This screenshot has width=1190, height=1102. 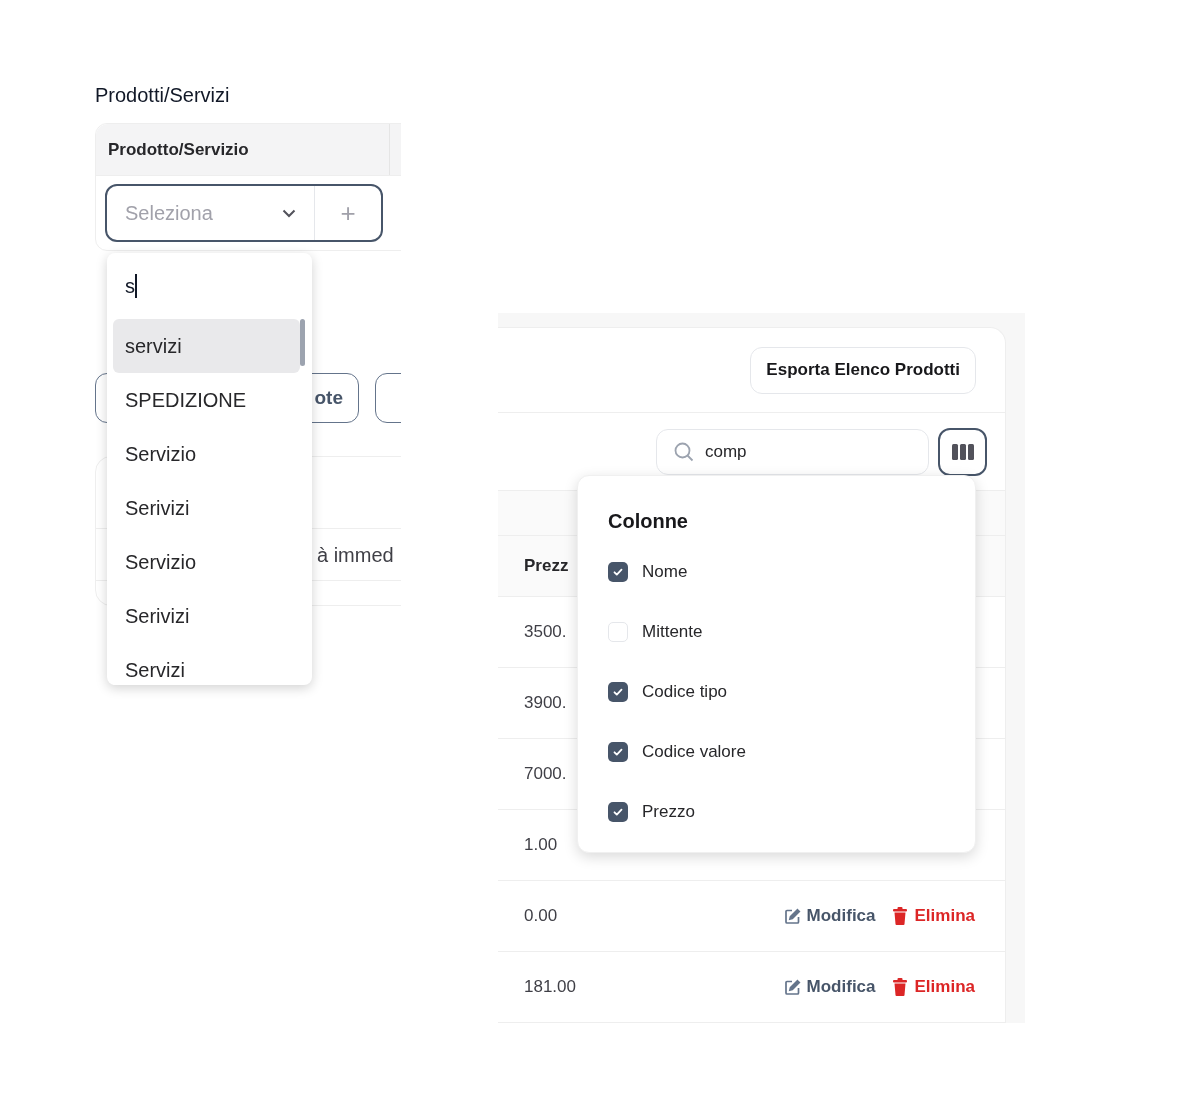 What do you see at coordinates (206, 346) in the screenshot?
I see `dropdown-option: servizi` at bounding box center [206, 346].